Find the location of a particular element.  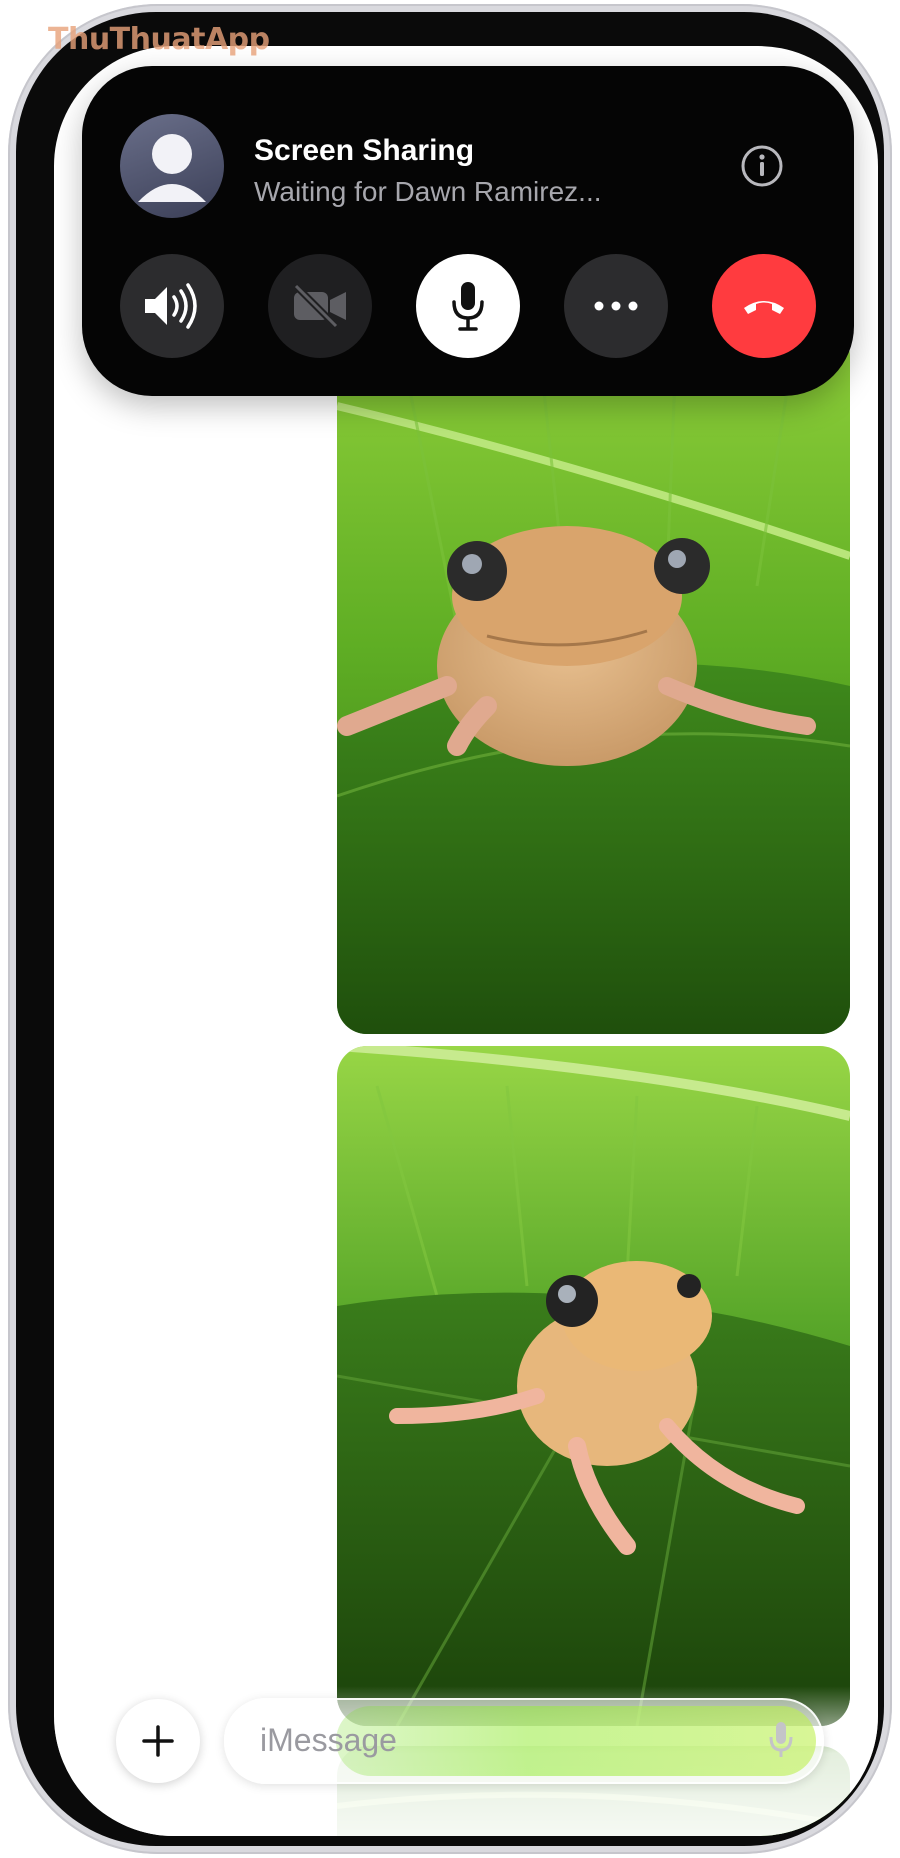

video-off-icon is located at coordinates (319, 306).